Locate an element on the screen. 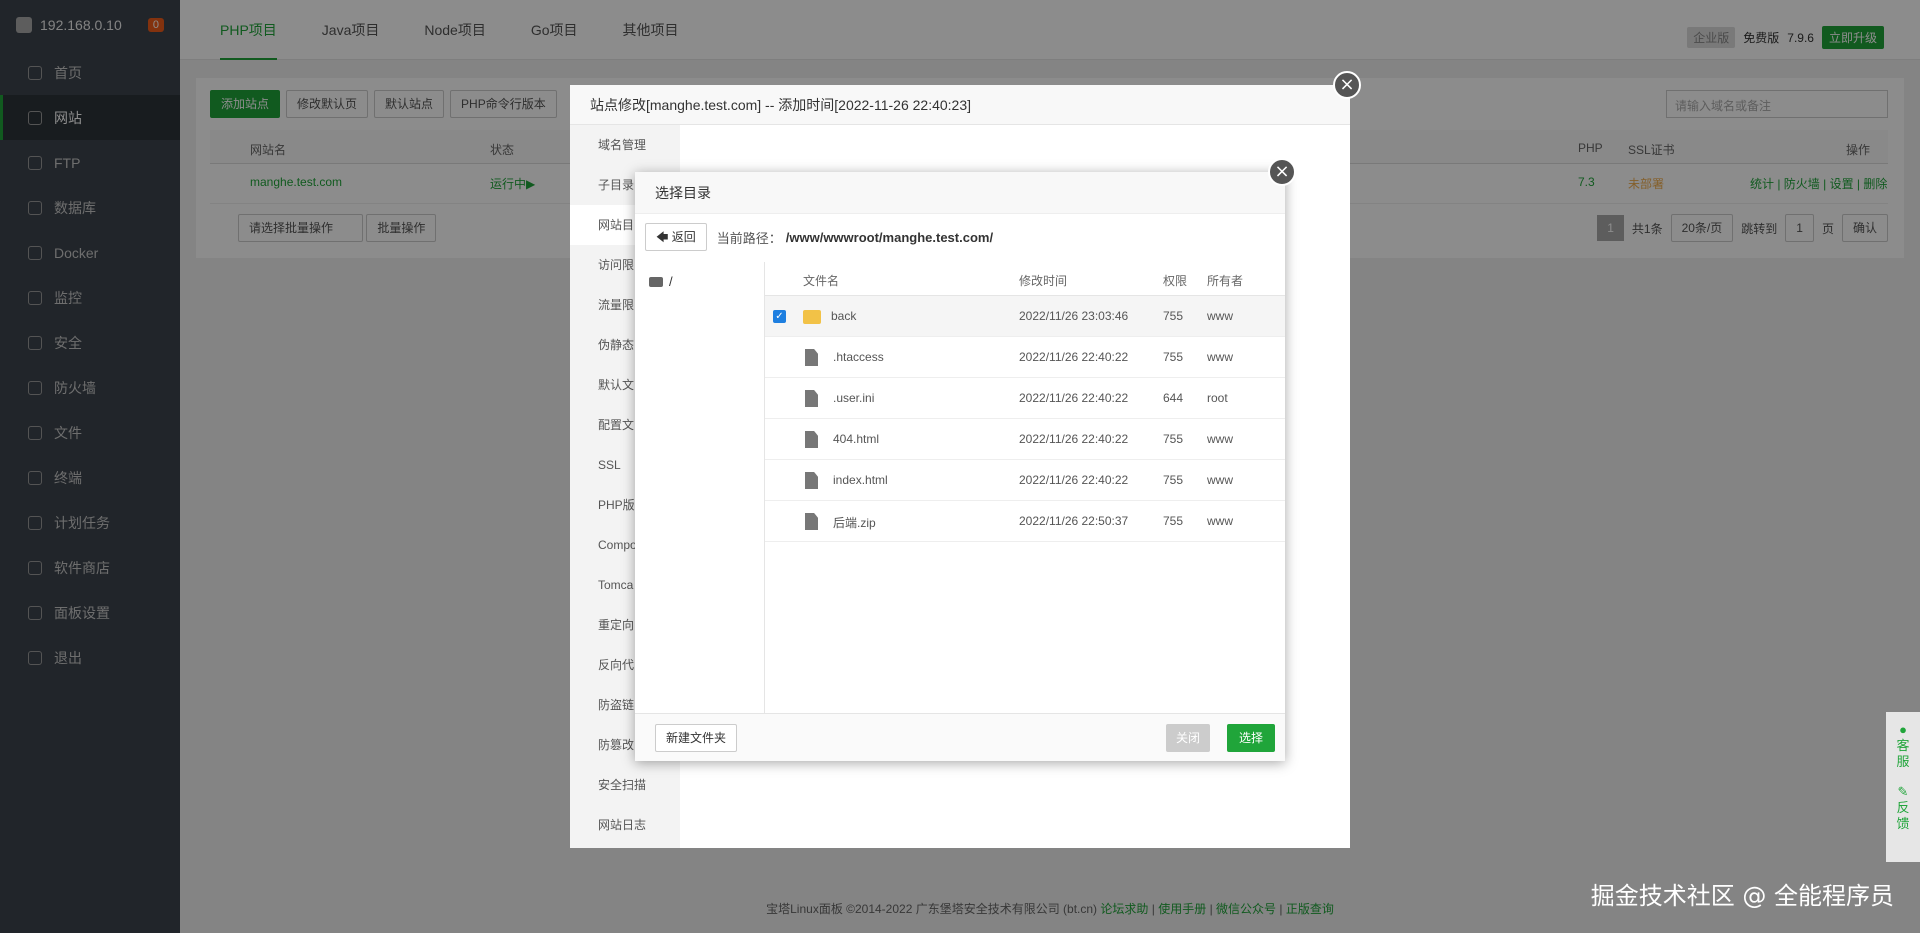 Image resolution: width=1920 pixels, height=933 pixels. dialog-footer: 新建文件夹 关闭 选择 is located at coordinates (960, 737).